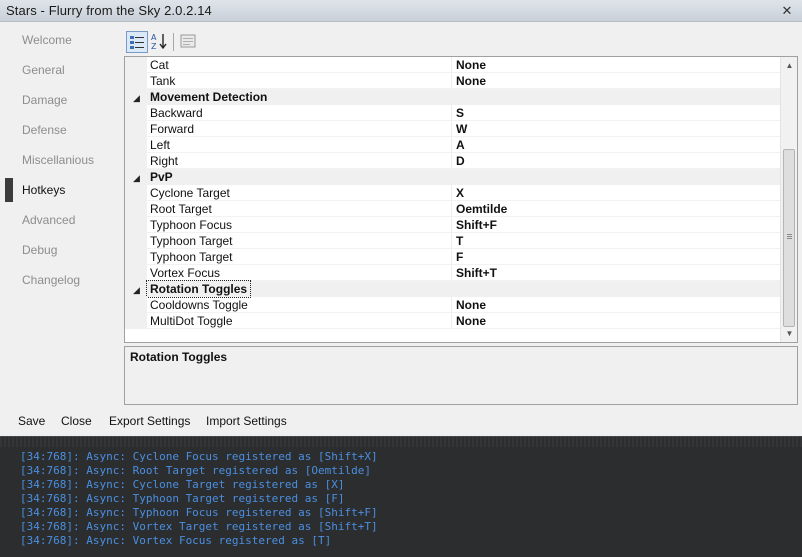 This screenshot has height=557, width=802. Describe the element at coordinates (56, 160) in the screenshot. I see `nav-item-miscellanious: Miscellanious` at that location.